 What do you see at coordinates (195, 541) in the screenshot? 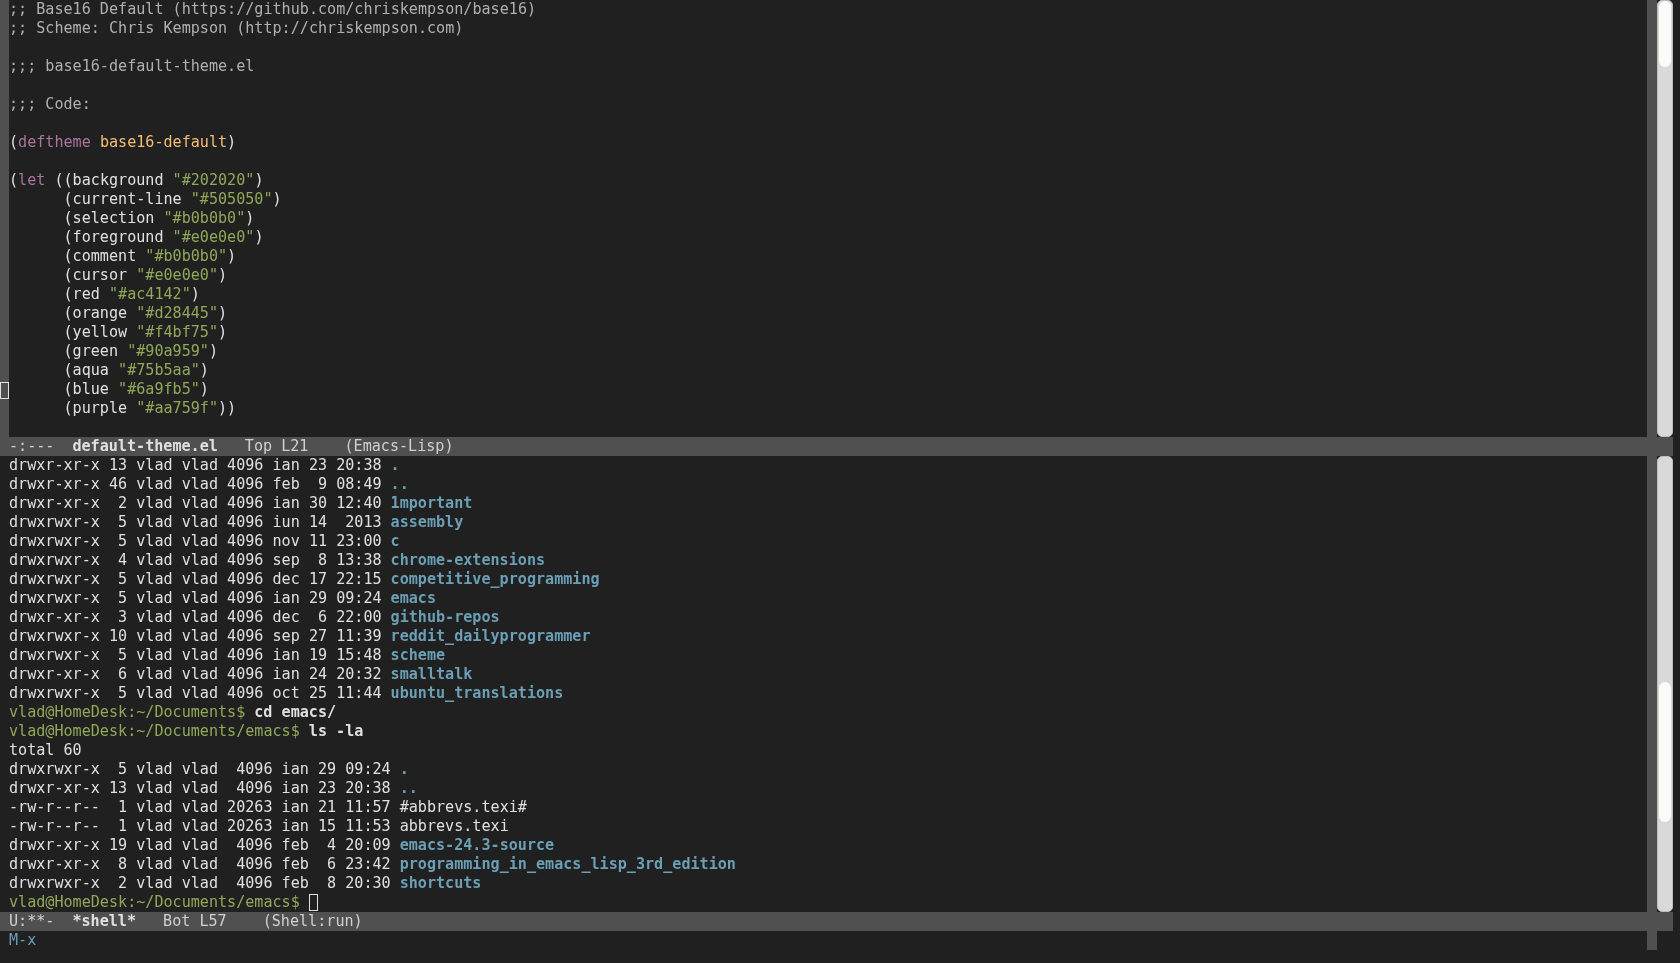
I see `listing-info: drwxrwxr-x 5 vlad vlad 4096 nov 11 23:00` at bounding box center [195, 541].